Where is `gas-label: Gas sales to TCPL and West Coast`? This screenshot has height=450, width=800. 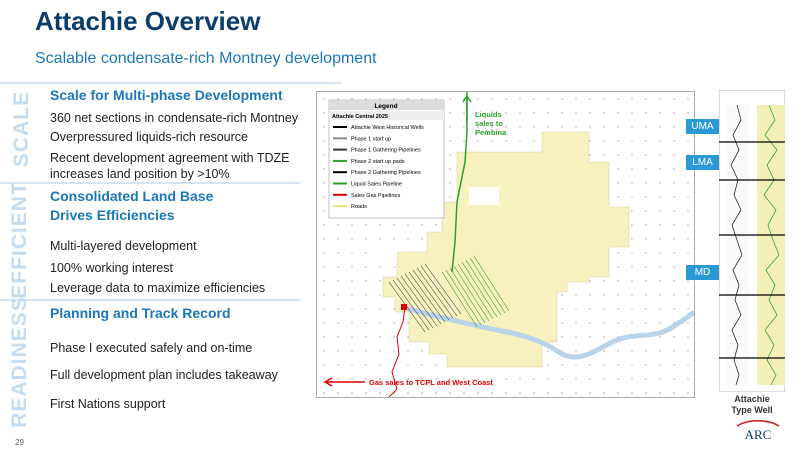
gas-label: Gas sales to TCPL and West Coast is located at coordinates (431, 382).